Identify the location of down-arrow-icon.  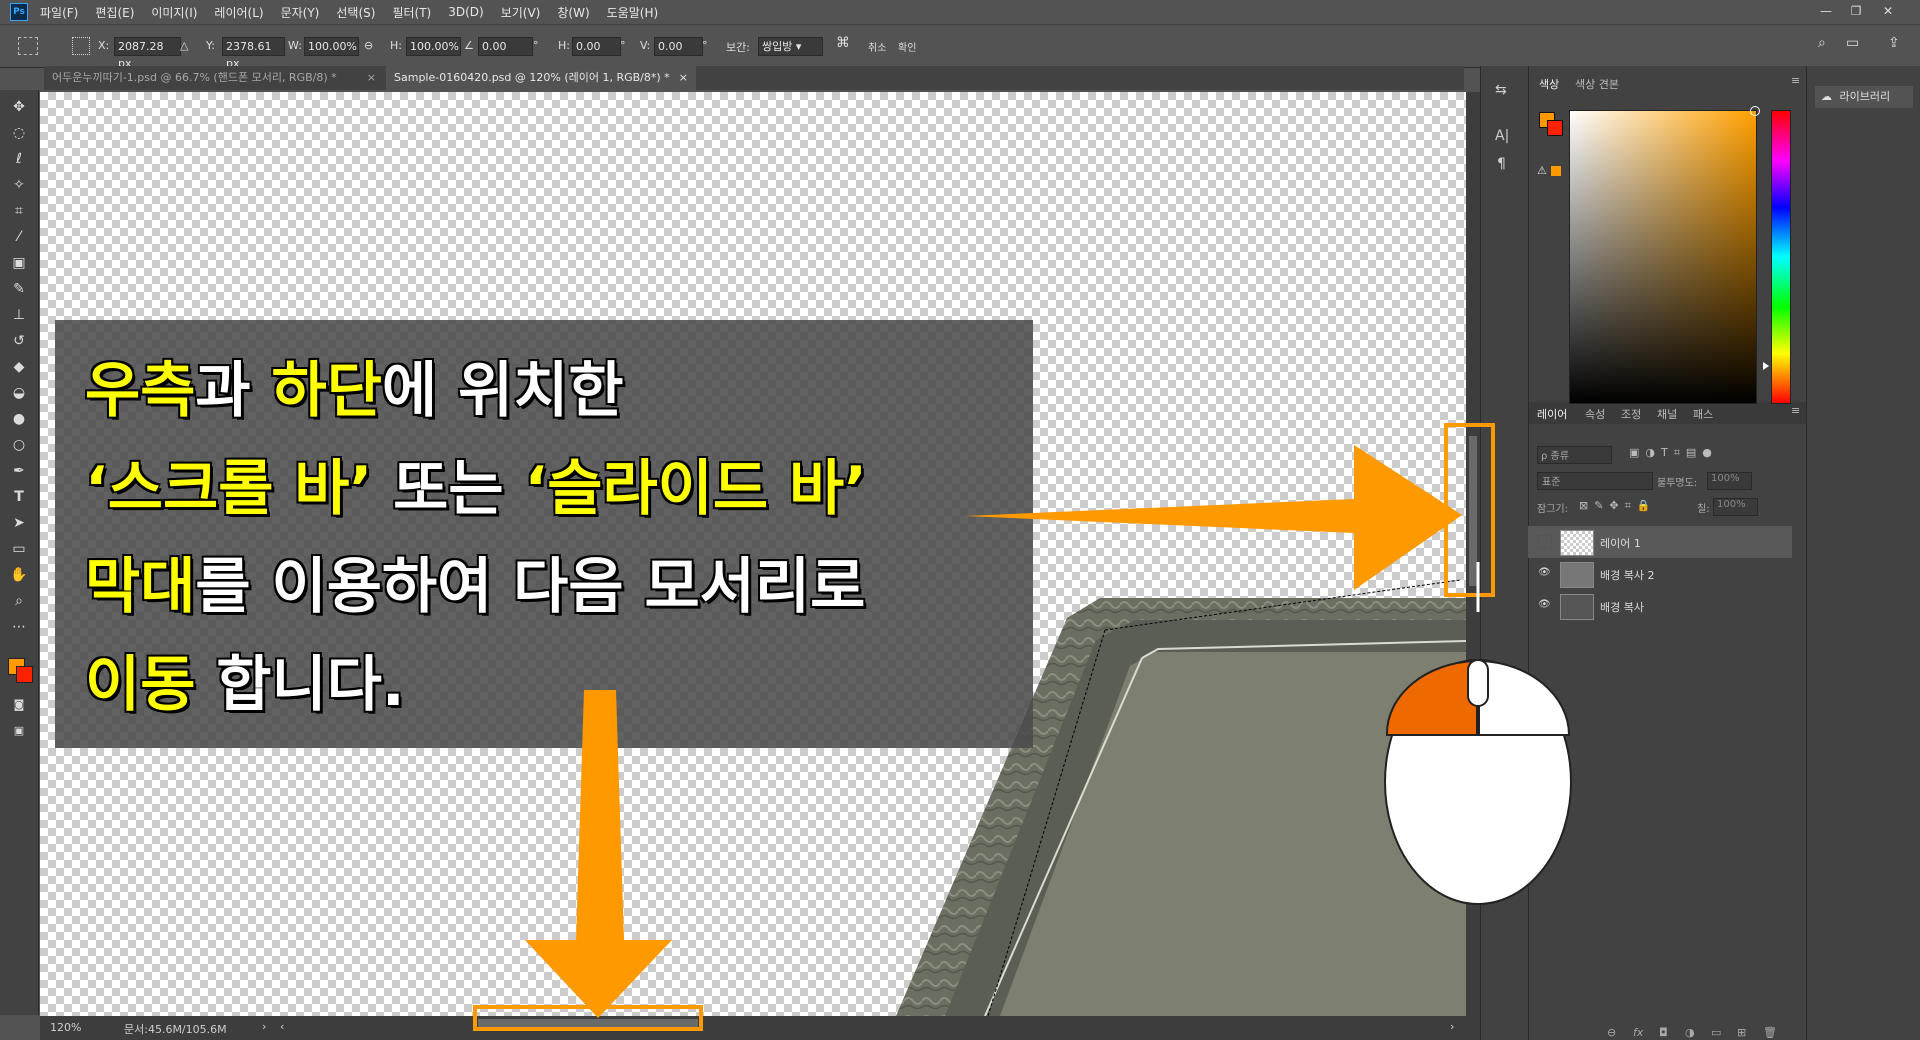
(598, 854).